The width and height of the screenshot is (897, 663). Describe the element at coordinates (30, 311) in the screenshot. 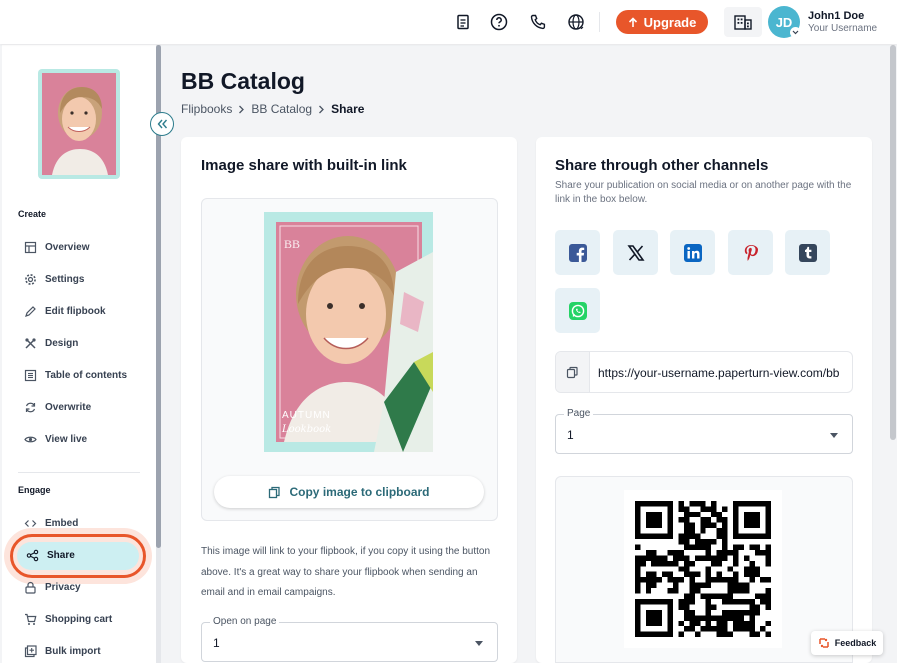

I see `pencil-icon` at that location.